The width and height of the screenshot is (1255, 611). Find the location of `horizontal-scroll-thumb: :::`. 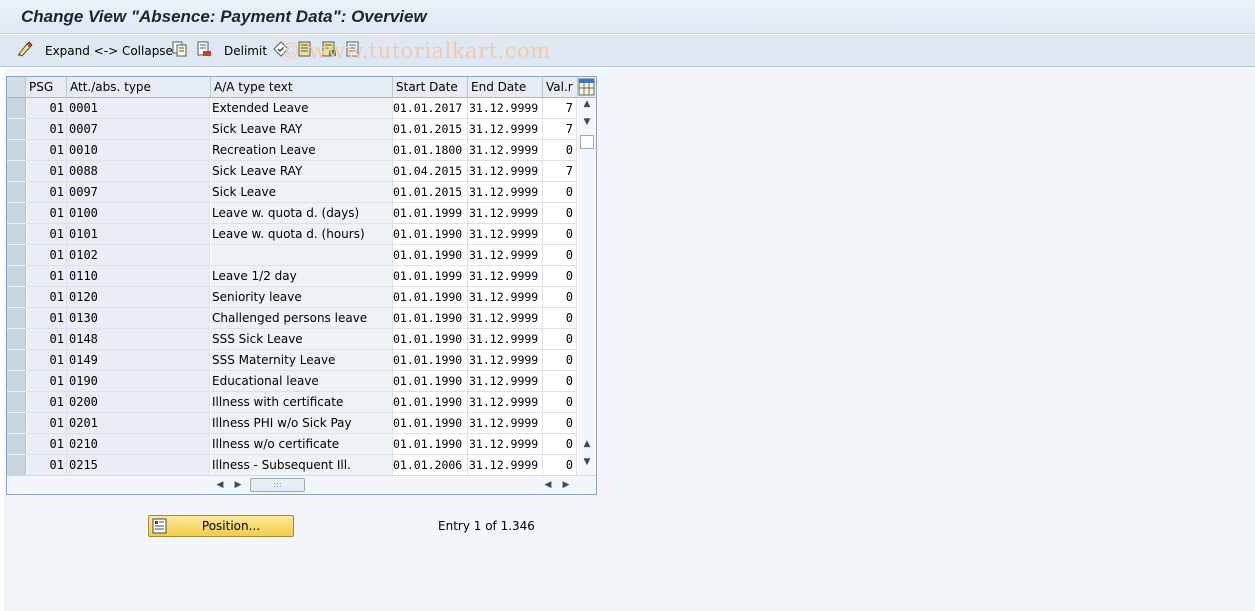

horizontal-scroll-thumb: ::: is located at coordinates (277, 485).